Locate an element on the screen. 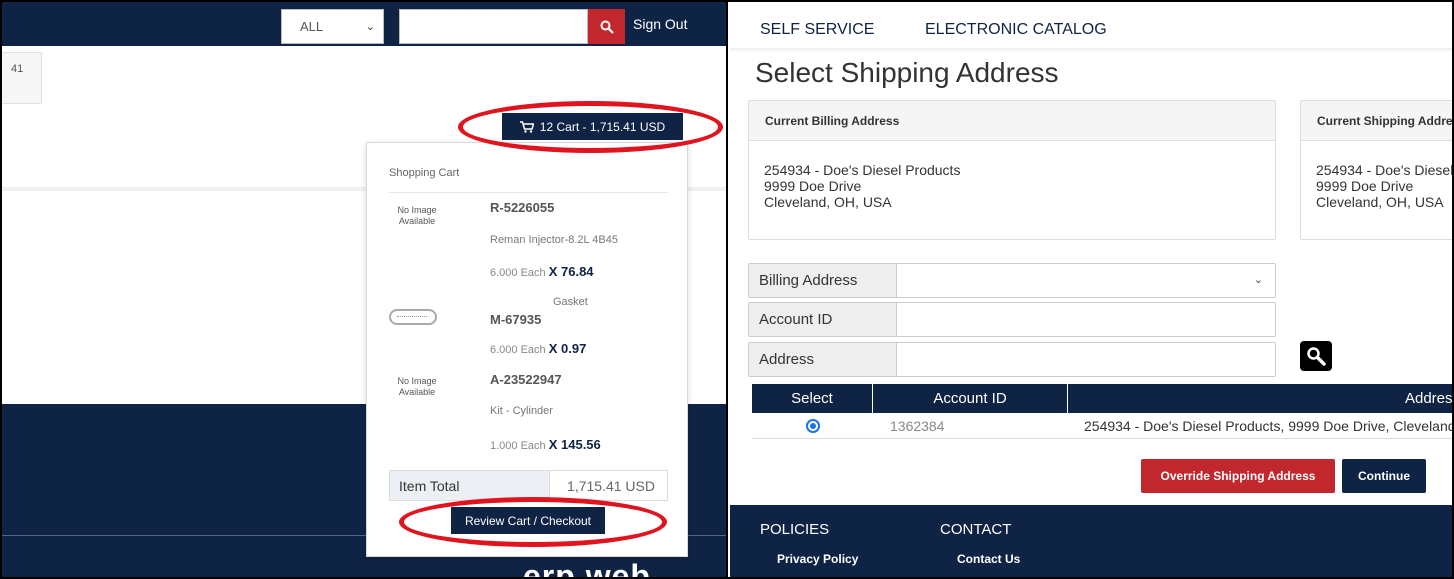 This screenshot has height=579, width=1454. page-title: Select Shipping Address is located at coordinates (907, 72).